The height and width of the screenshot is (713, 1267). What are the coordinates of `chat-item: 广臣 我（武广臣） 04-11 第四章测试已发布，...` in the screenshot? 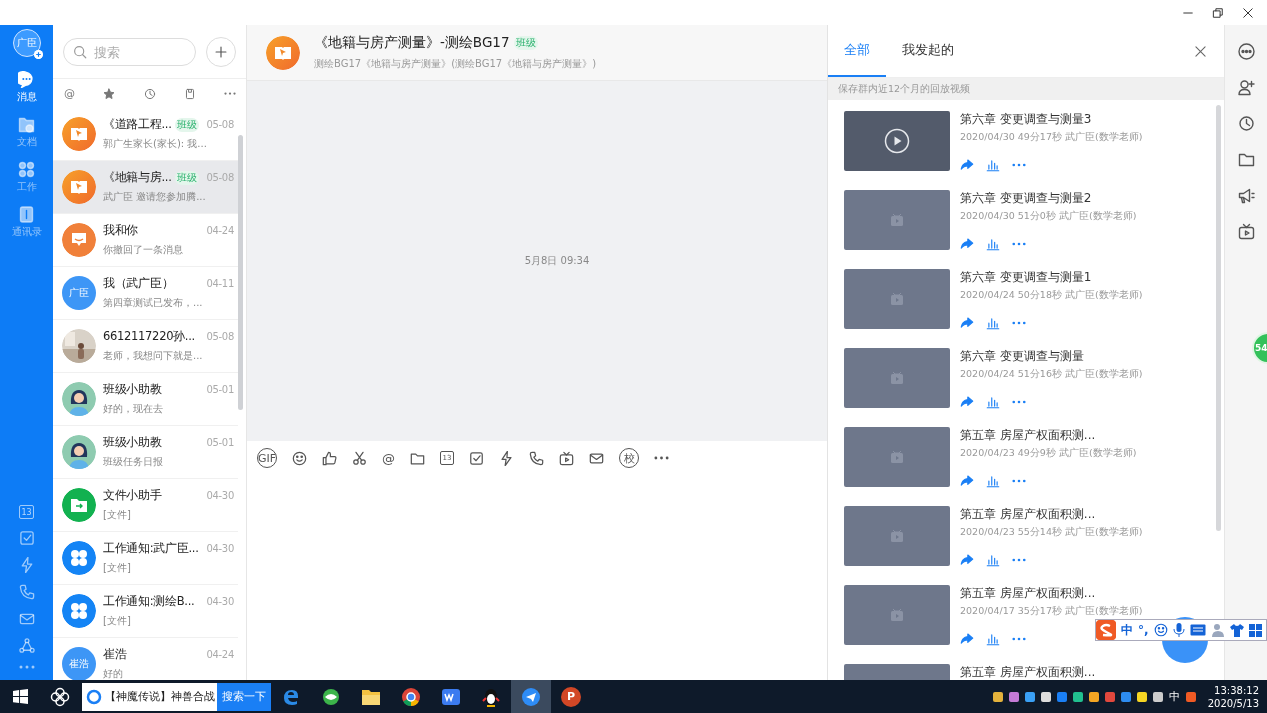 It's located at (145, 293).